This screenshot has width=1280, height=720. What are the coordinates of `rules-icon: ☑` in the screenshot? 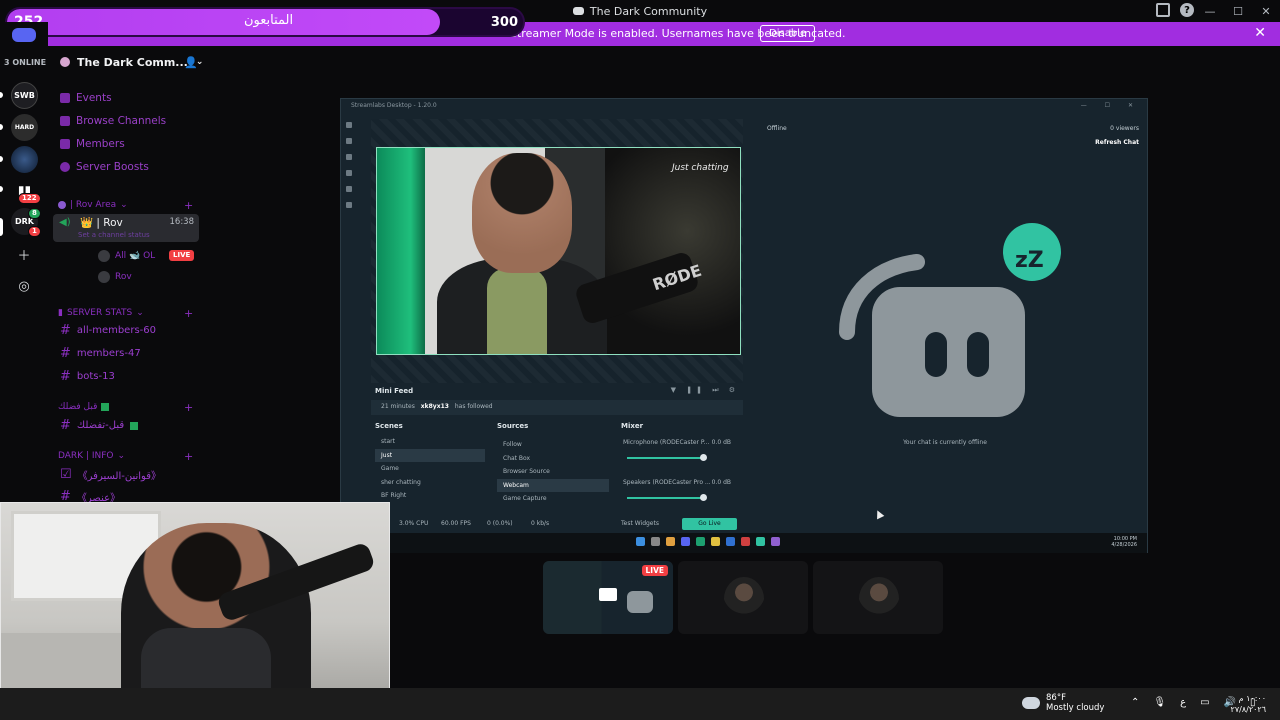 It's located at (66, 474).